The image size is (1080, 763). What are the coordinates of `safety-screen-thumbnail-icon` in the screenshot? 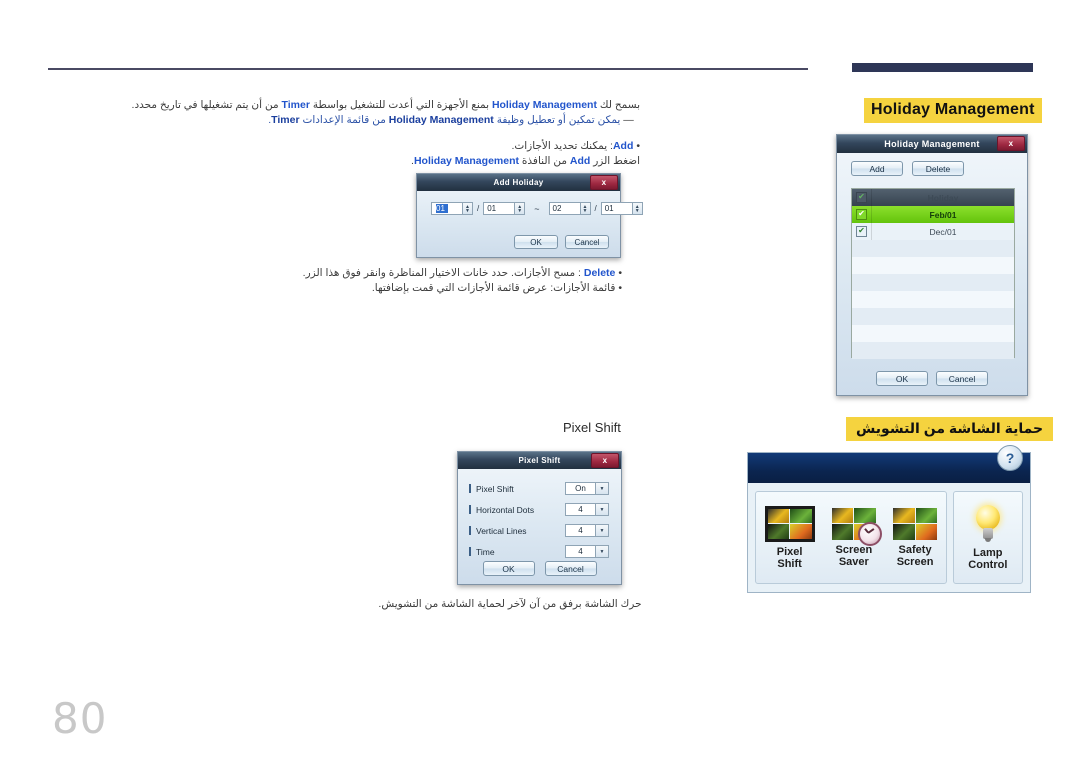 It's located at (915, 523).